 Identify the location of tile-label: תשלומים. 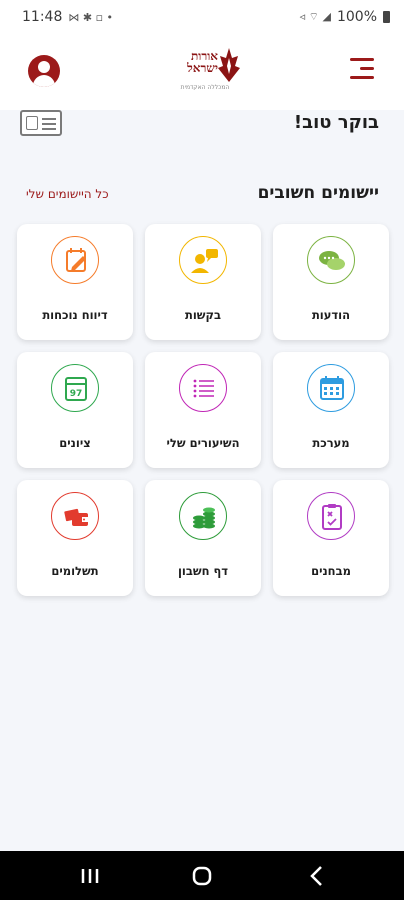
(75, 571).